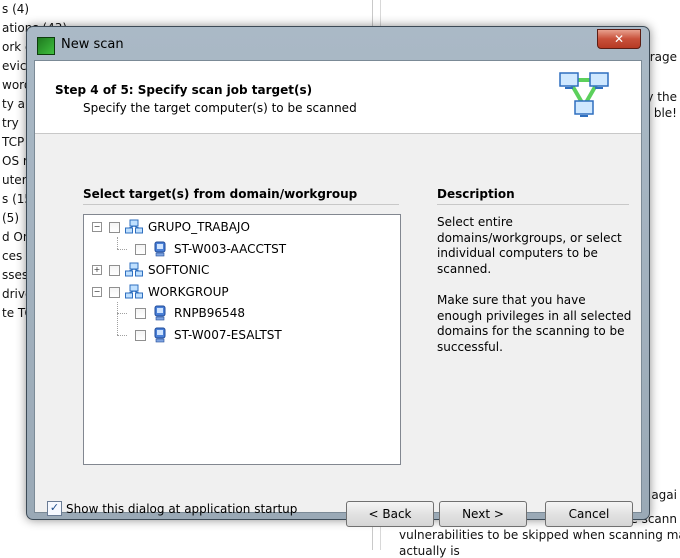  What do you see at coordinates (241, 196) in the screenshot?
I see `targets-group-label: Select target(s) from domain/workgroup` at bounding box center [241, 196].